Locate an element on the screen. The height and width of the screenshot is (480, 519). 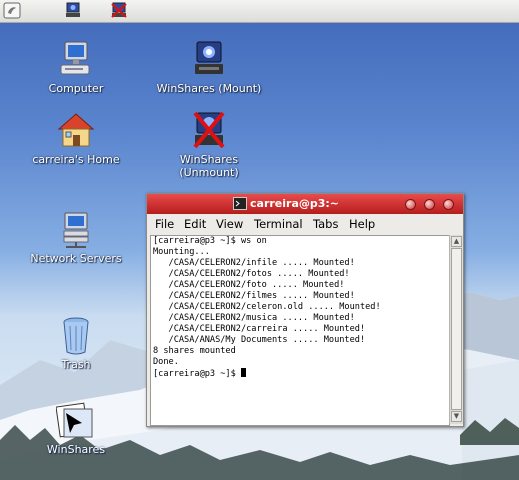
scrollbar-thumb is located at coordinates (456, 329).